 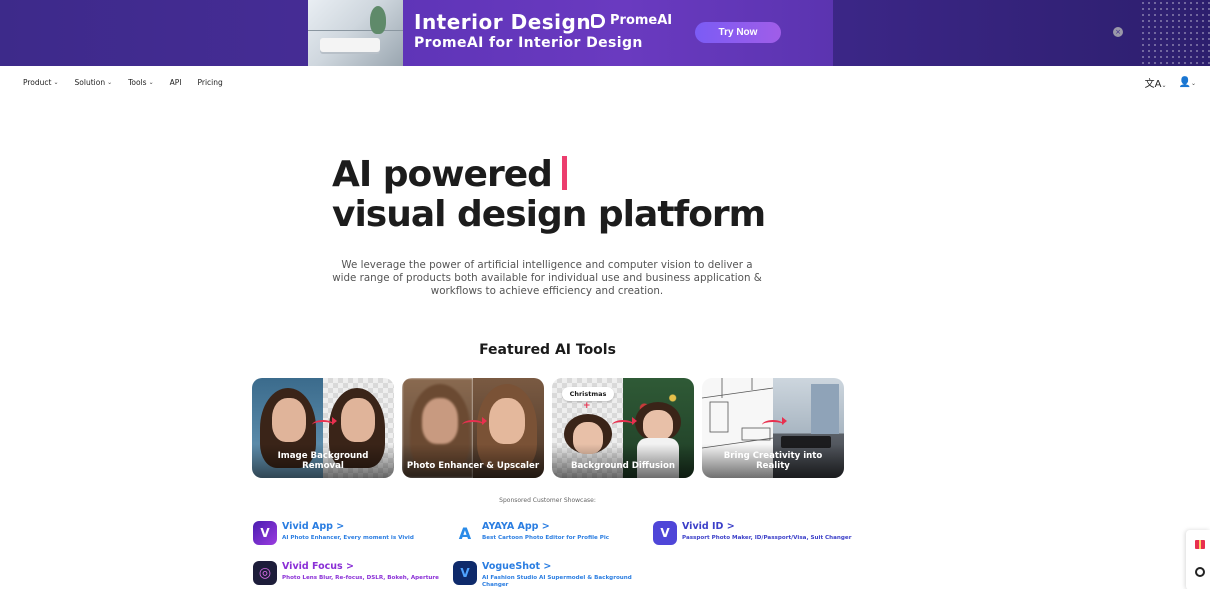 I want to click on user-icon: 👤⌄, so click(x=1187, y=82).